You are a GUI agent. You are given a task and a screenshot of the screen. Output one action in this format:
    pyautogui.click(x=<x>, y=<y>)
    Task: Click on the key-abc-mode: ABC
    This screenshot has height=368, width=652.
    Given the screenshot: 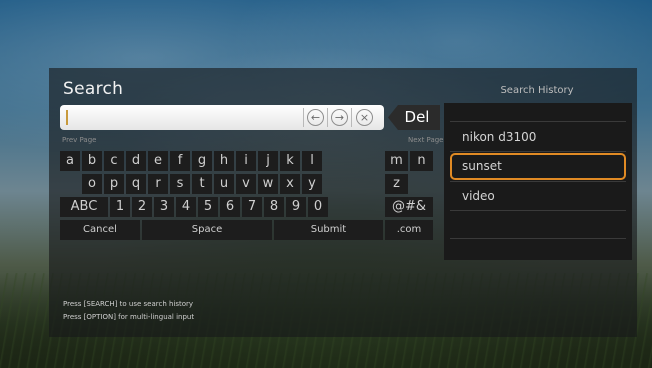 What is the action you would take?
    pyautogui.click(x=84, y=207)
    